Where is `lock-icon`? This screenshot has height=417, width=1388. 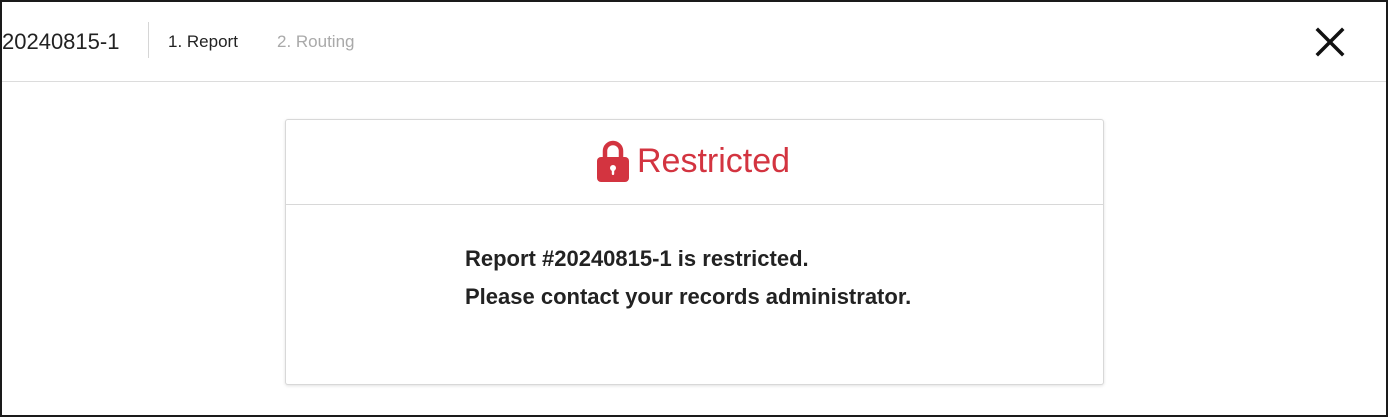 lock-icon is located at coordinates (613, 161).